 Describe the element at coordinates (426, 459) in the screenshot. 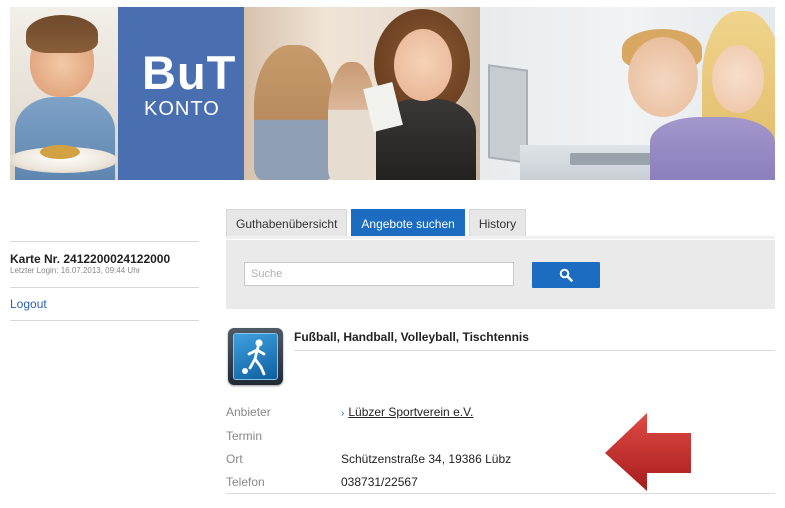

I see `info-value: Schützenstraße 34, 19386 Lübz` at that location.